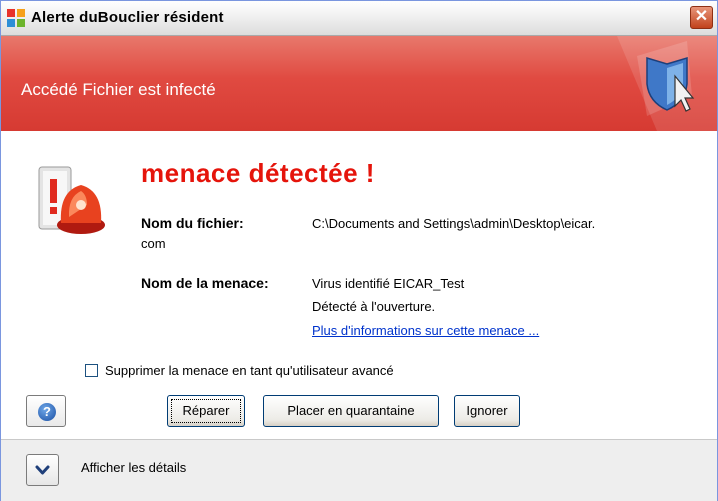 The height and width of the screenshot is (501, 718). What do you see at coordinates (133, 467) in the screenshot?
I see `show-details-label: Afficher les détails` at bounding box center [133, 467].